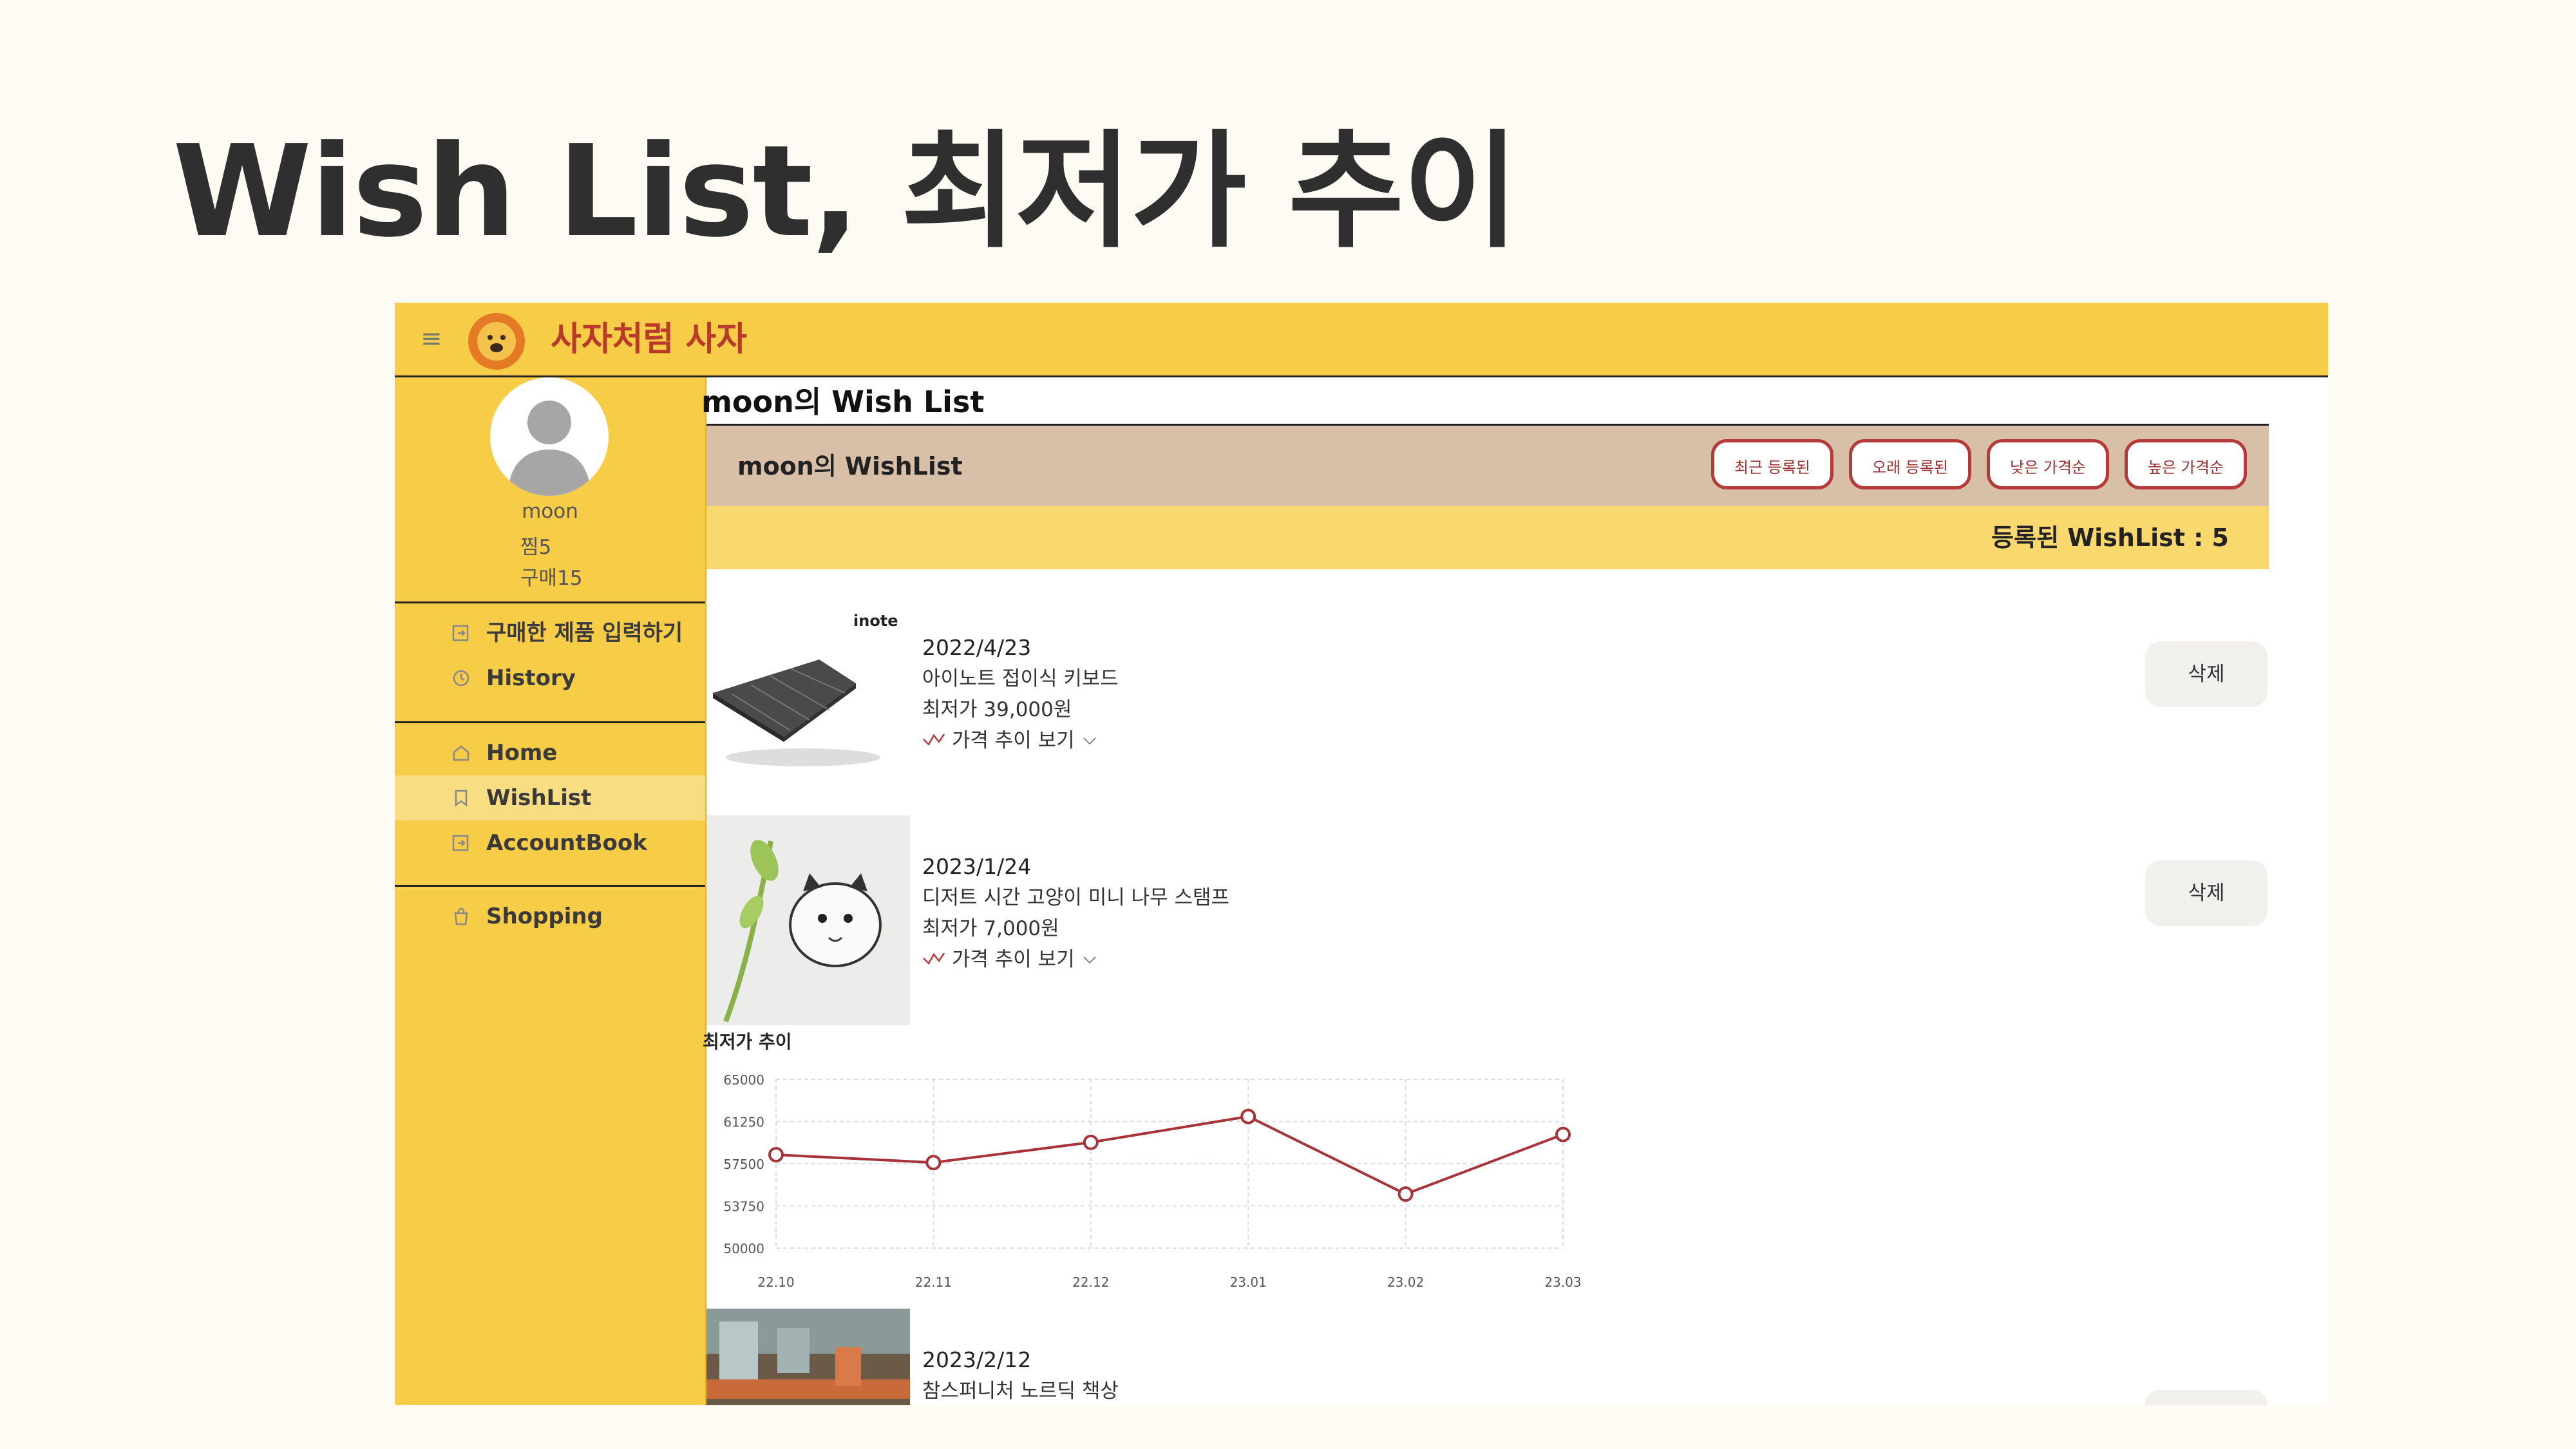 This screenshot has width=2576, height=1449. What do you see at coordinates (990, 929) in the screenshot?
I see `item-price: 최저가 7,000원` at bounding box center [990, 929].